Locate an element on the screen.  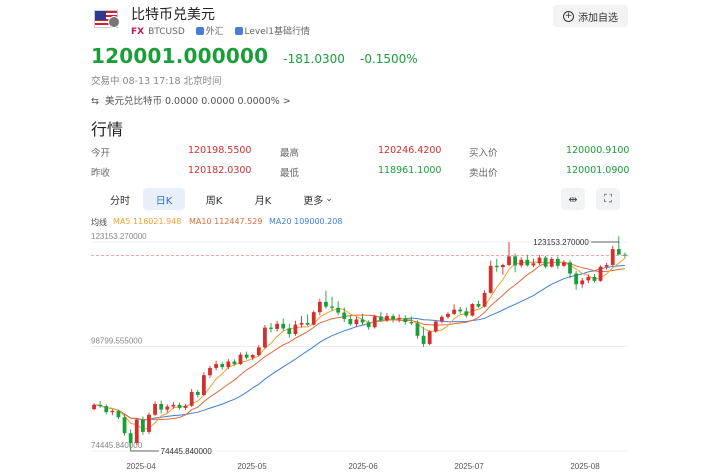
x-tick-label: 2025-08 is located at coordinates (585, 466).